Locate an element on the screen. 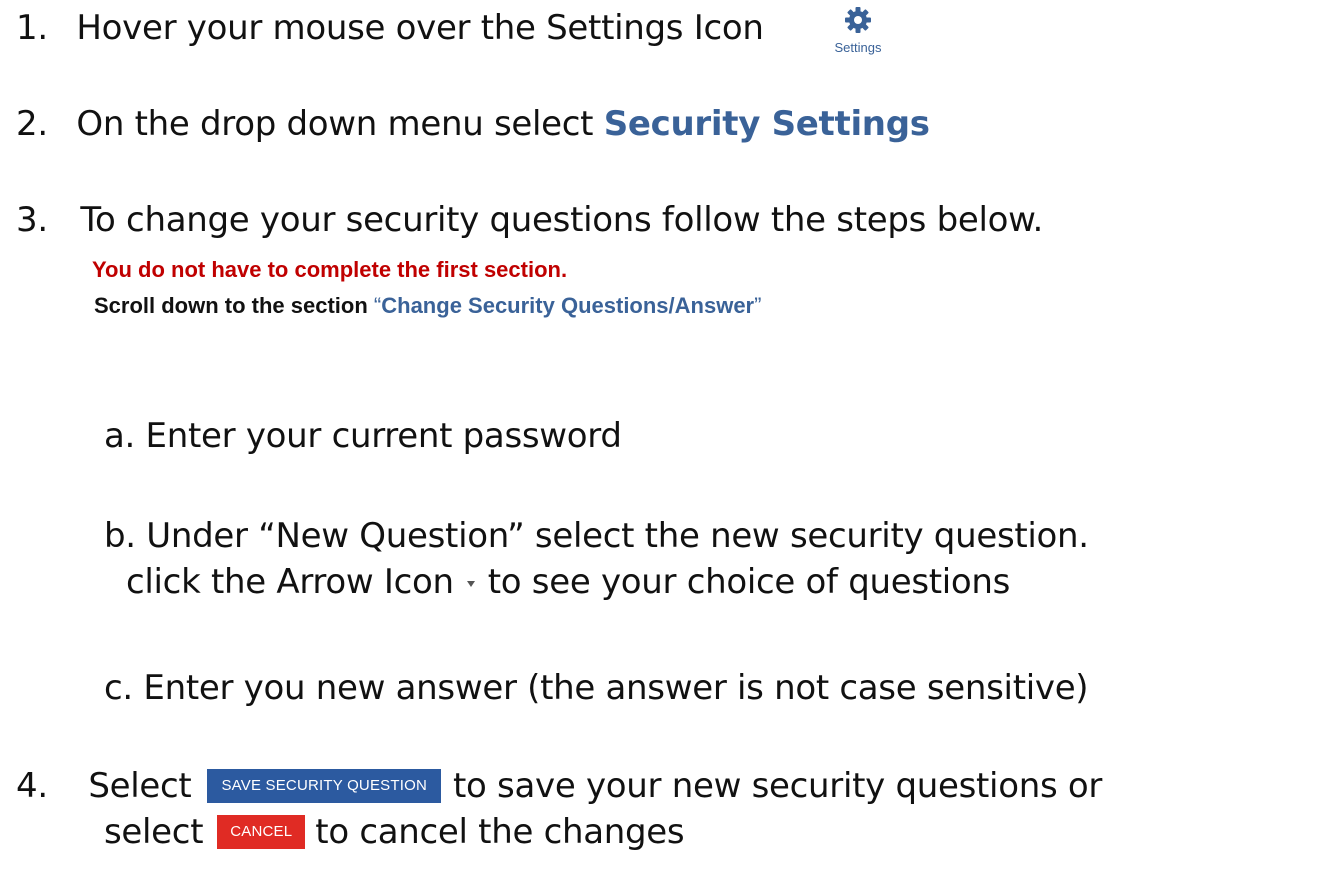 The height and width of the screenshot is (880, 1340). cancel-button: CANCEL is located at coordinates (261, 831).